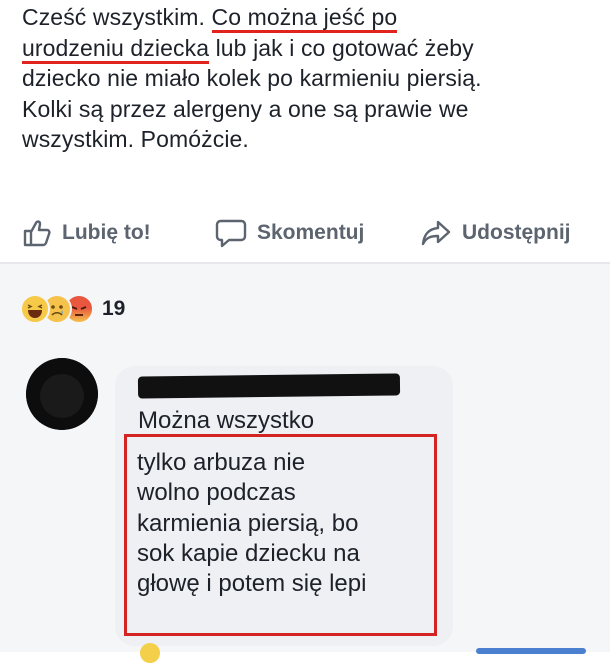  Describe the element at coordinates (114, 308) in the screenshot. I see `reaction-count: 19` at that location.